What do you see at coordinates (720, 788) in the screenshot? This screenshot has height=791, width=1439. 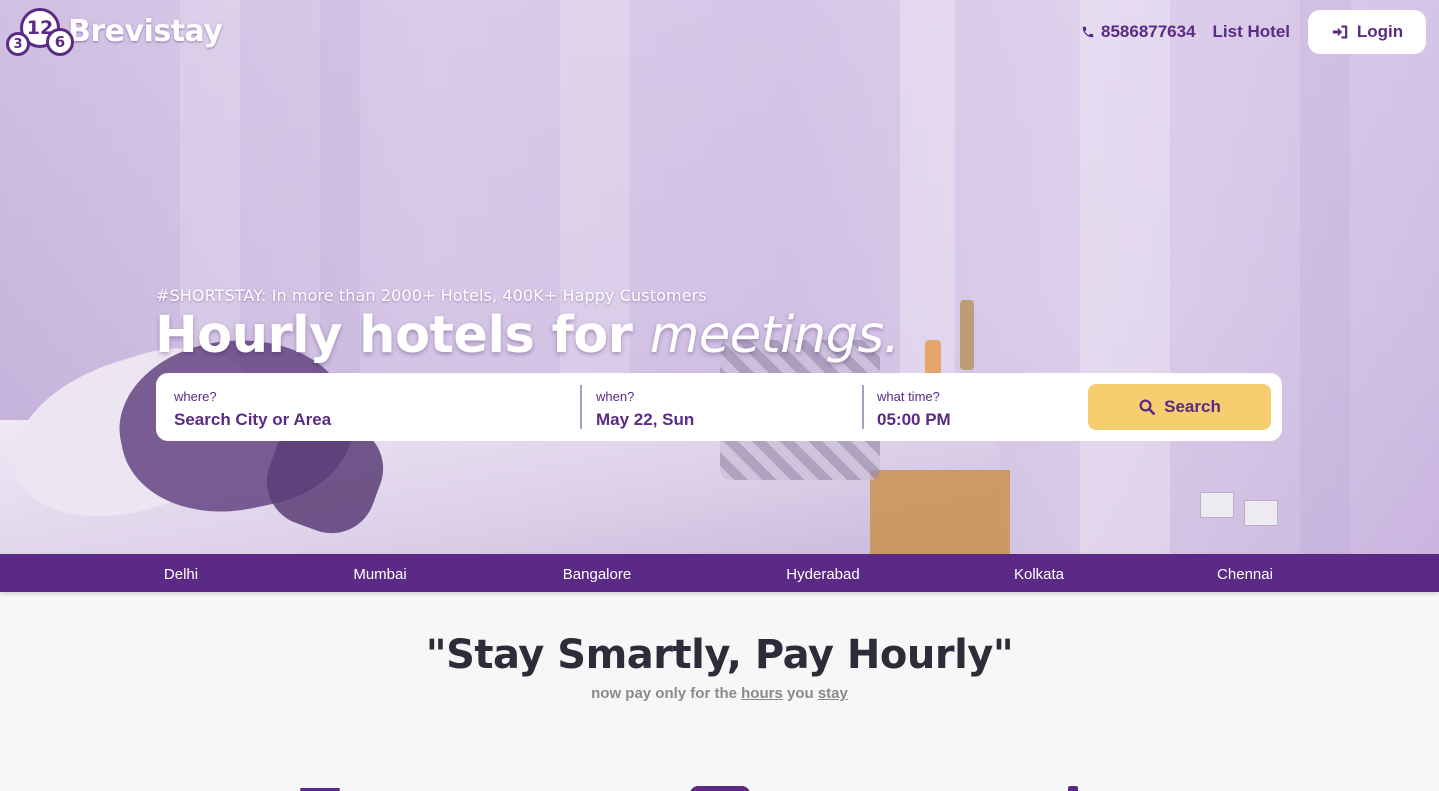 I see `feature-icon-center` at bounding box center [720, 788].